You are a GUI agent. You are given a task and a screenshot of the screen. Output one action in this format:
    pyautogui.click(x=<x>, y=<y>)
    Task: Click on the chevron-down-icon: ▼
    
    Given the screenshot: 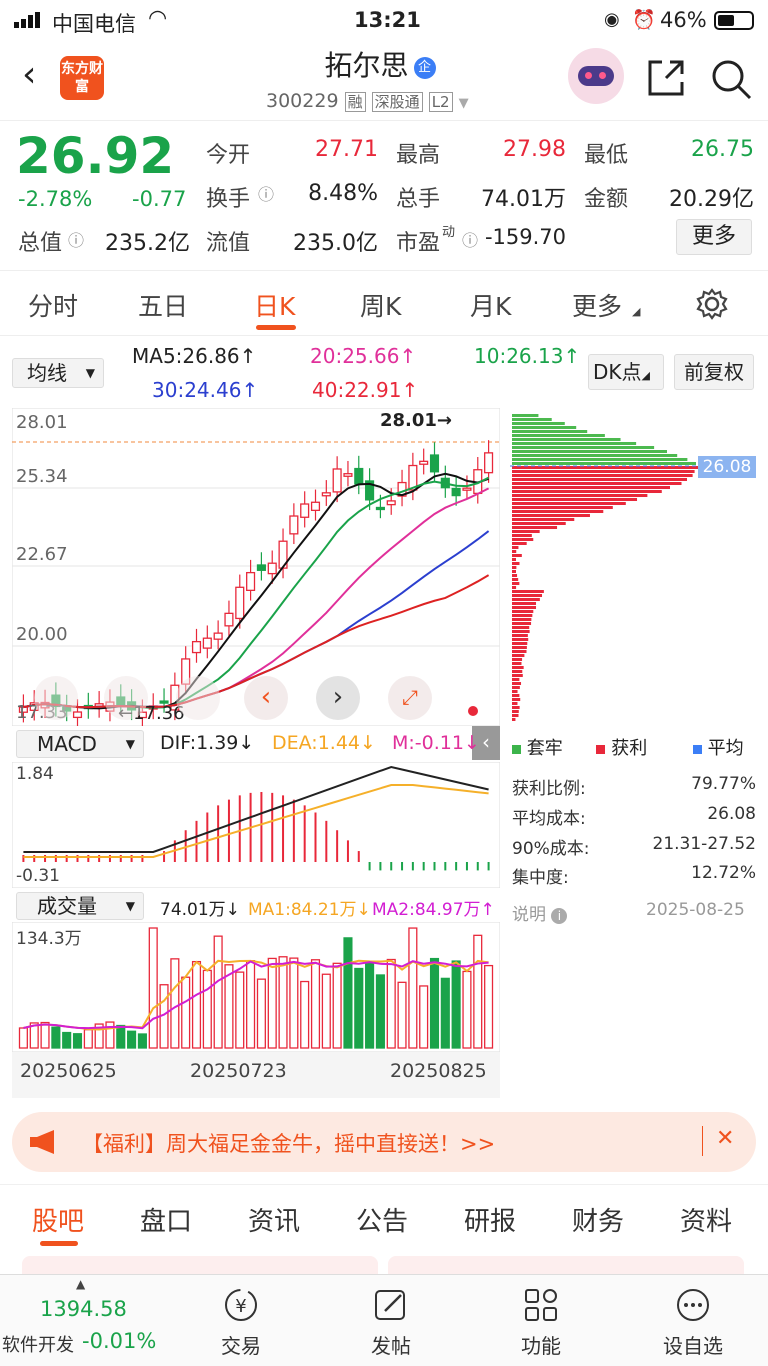 What is the action you would take?
    pyautogui.click(x=464, y=103)
    